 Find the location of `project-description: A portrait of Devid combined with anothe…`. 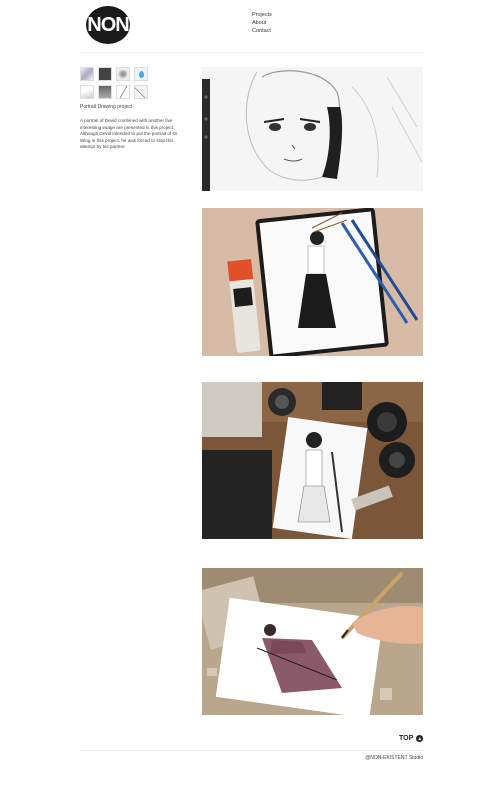

project-description: A portrait of Devid combined with anothe… is located at coordinates (129, 133).